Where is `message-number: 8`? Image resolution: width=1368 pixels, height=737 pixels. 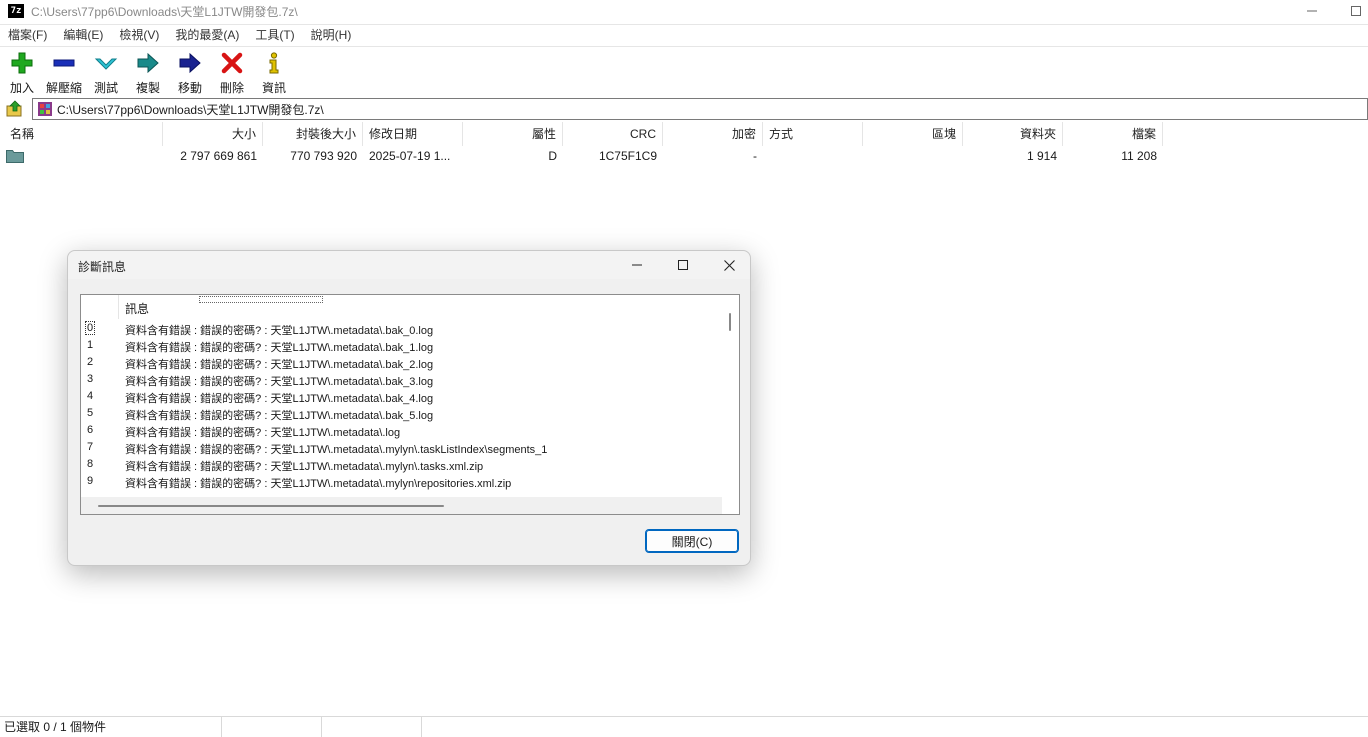
message-number: 8 is located at coordinates (90, 464).